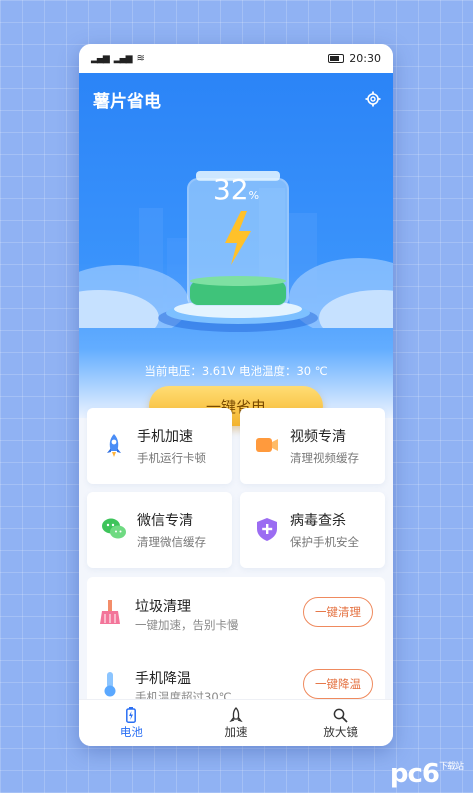 Image resolution: width=473 pixels, height=793 pixels. Describe the element at coordinates (318, 437) in the screenshot. I see `feature-title: 视频专清` at that location.